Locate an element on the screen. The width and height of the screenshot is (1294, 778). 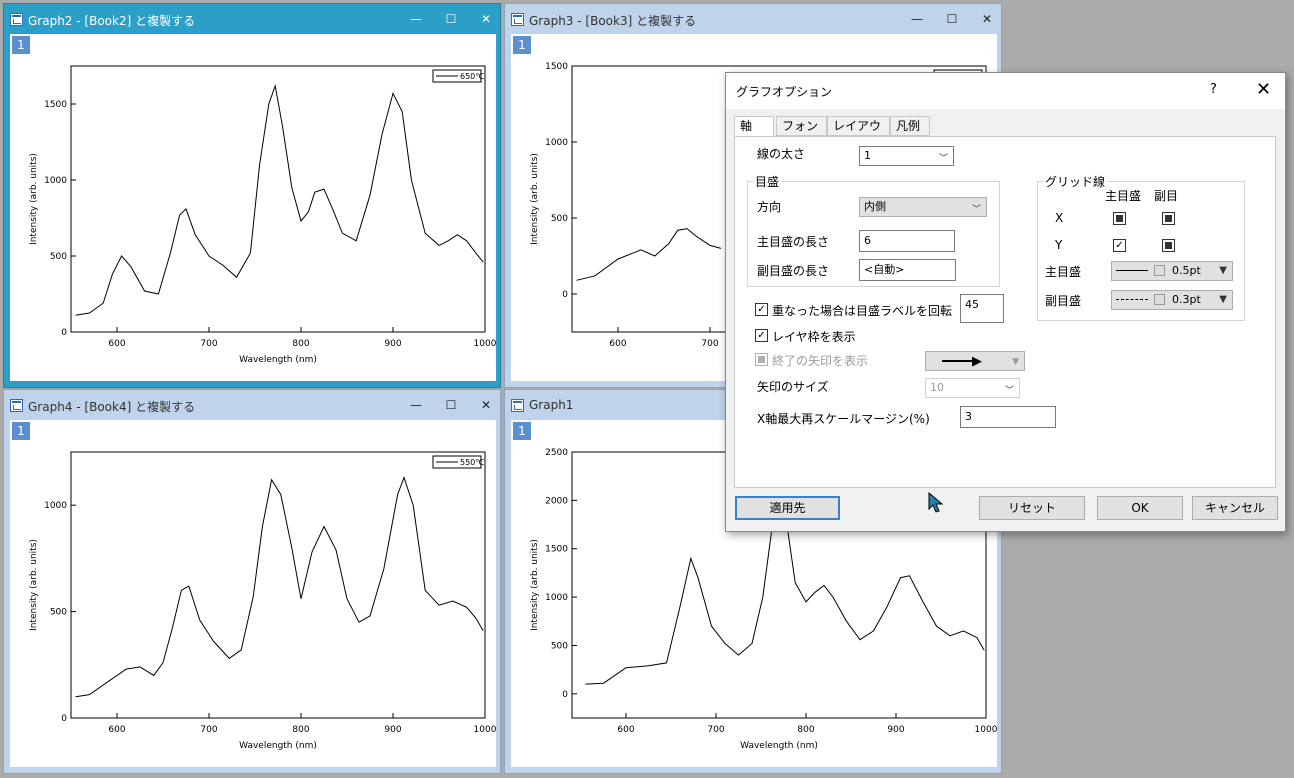
y-tick-label: 2500 is located at coordinates (556, 453).